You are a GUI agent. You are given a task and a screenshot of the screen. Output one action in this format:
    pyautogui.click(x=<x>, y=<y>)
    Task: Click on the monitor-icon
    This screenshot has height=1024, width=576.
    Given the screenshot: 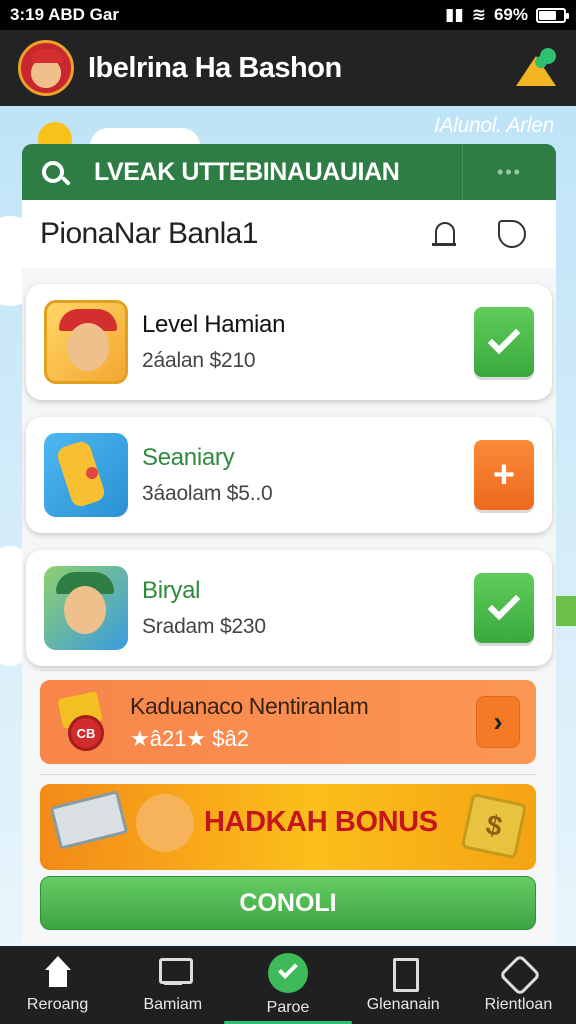 What is the action you would take?
    pyautogui.click(x=174, y=973)
    